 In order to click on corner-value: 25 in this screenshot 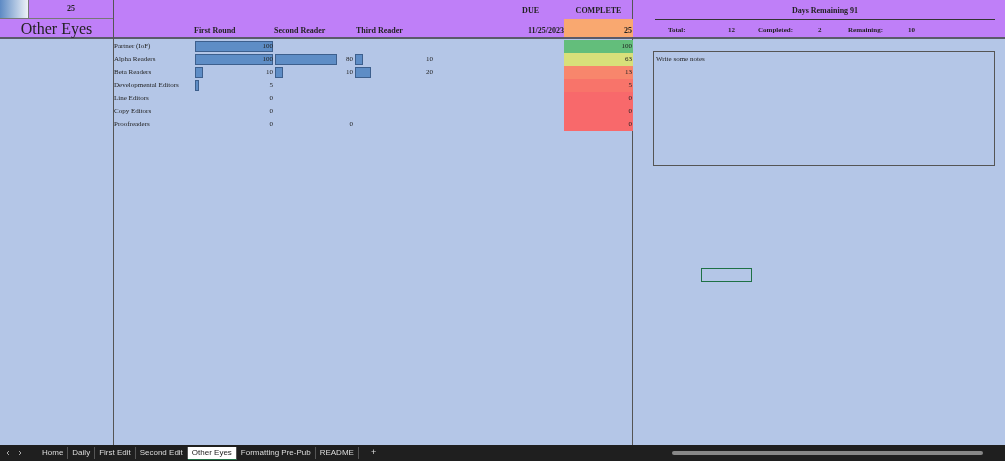, I will do `click(71, 9)`.